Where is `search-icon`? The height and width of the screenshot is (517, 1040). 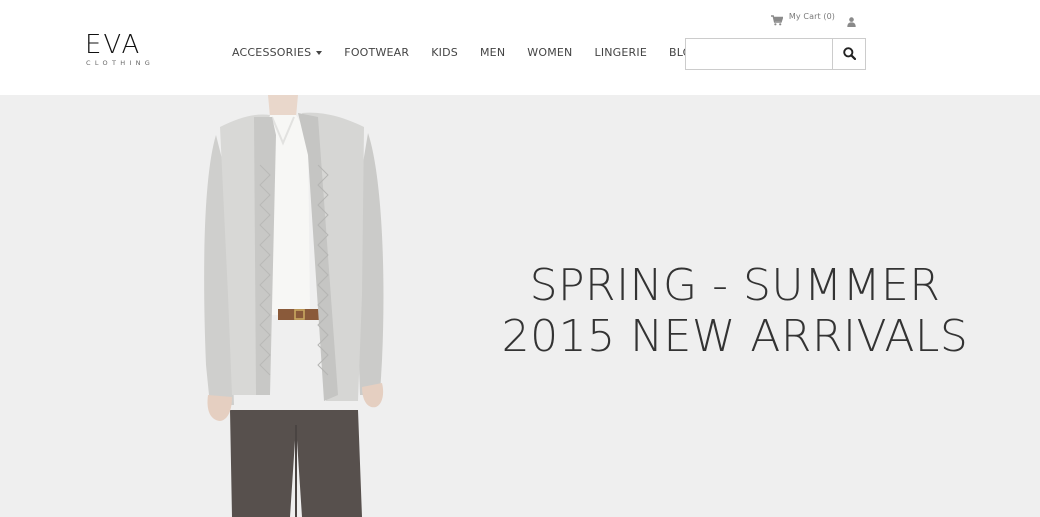 search-icon is located at coordinates (849, 54).